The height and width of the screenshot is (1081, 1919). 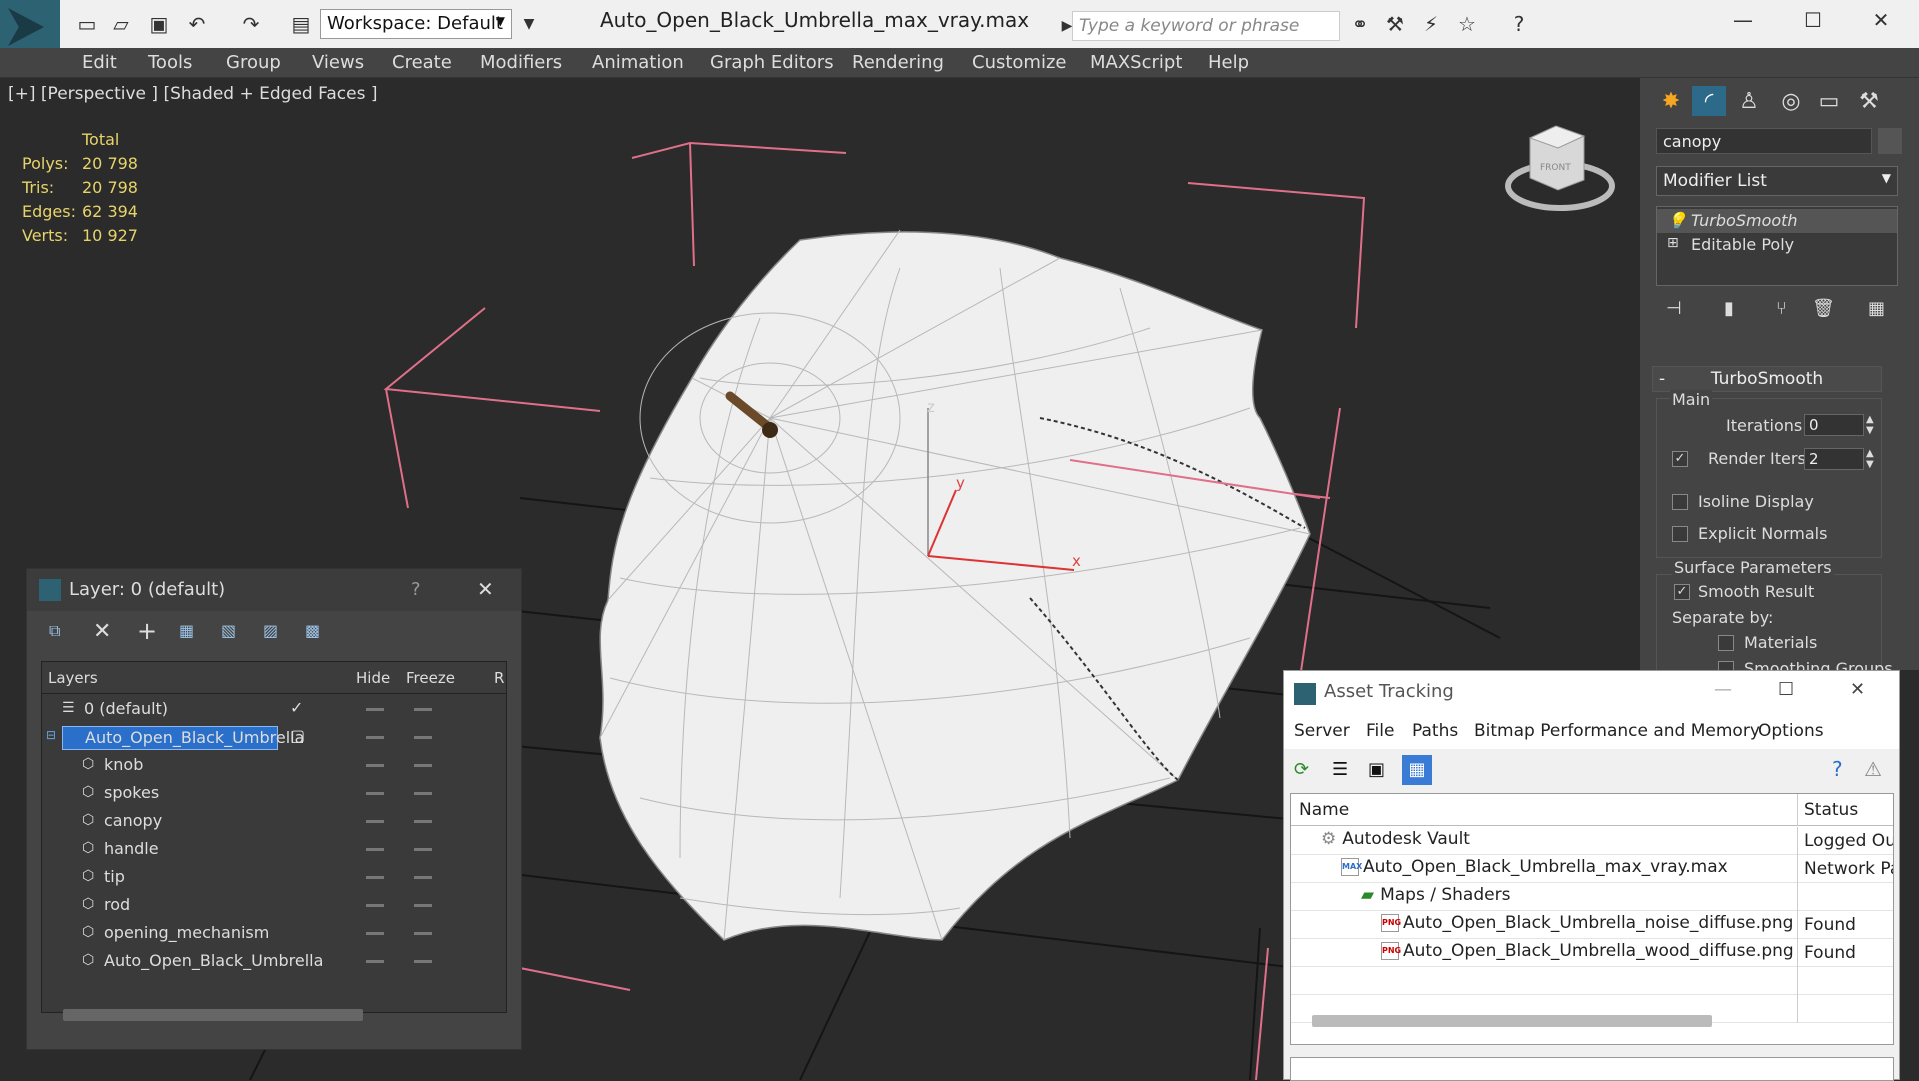 What do you see at coordinates (87, 24) in the screenshot?
I see `new-file-icon: ▭` at bounding box center [87, 24].